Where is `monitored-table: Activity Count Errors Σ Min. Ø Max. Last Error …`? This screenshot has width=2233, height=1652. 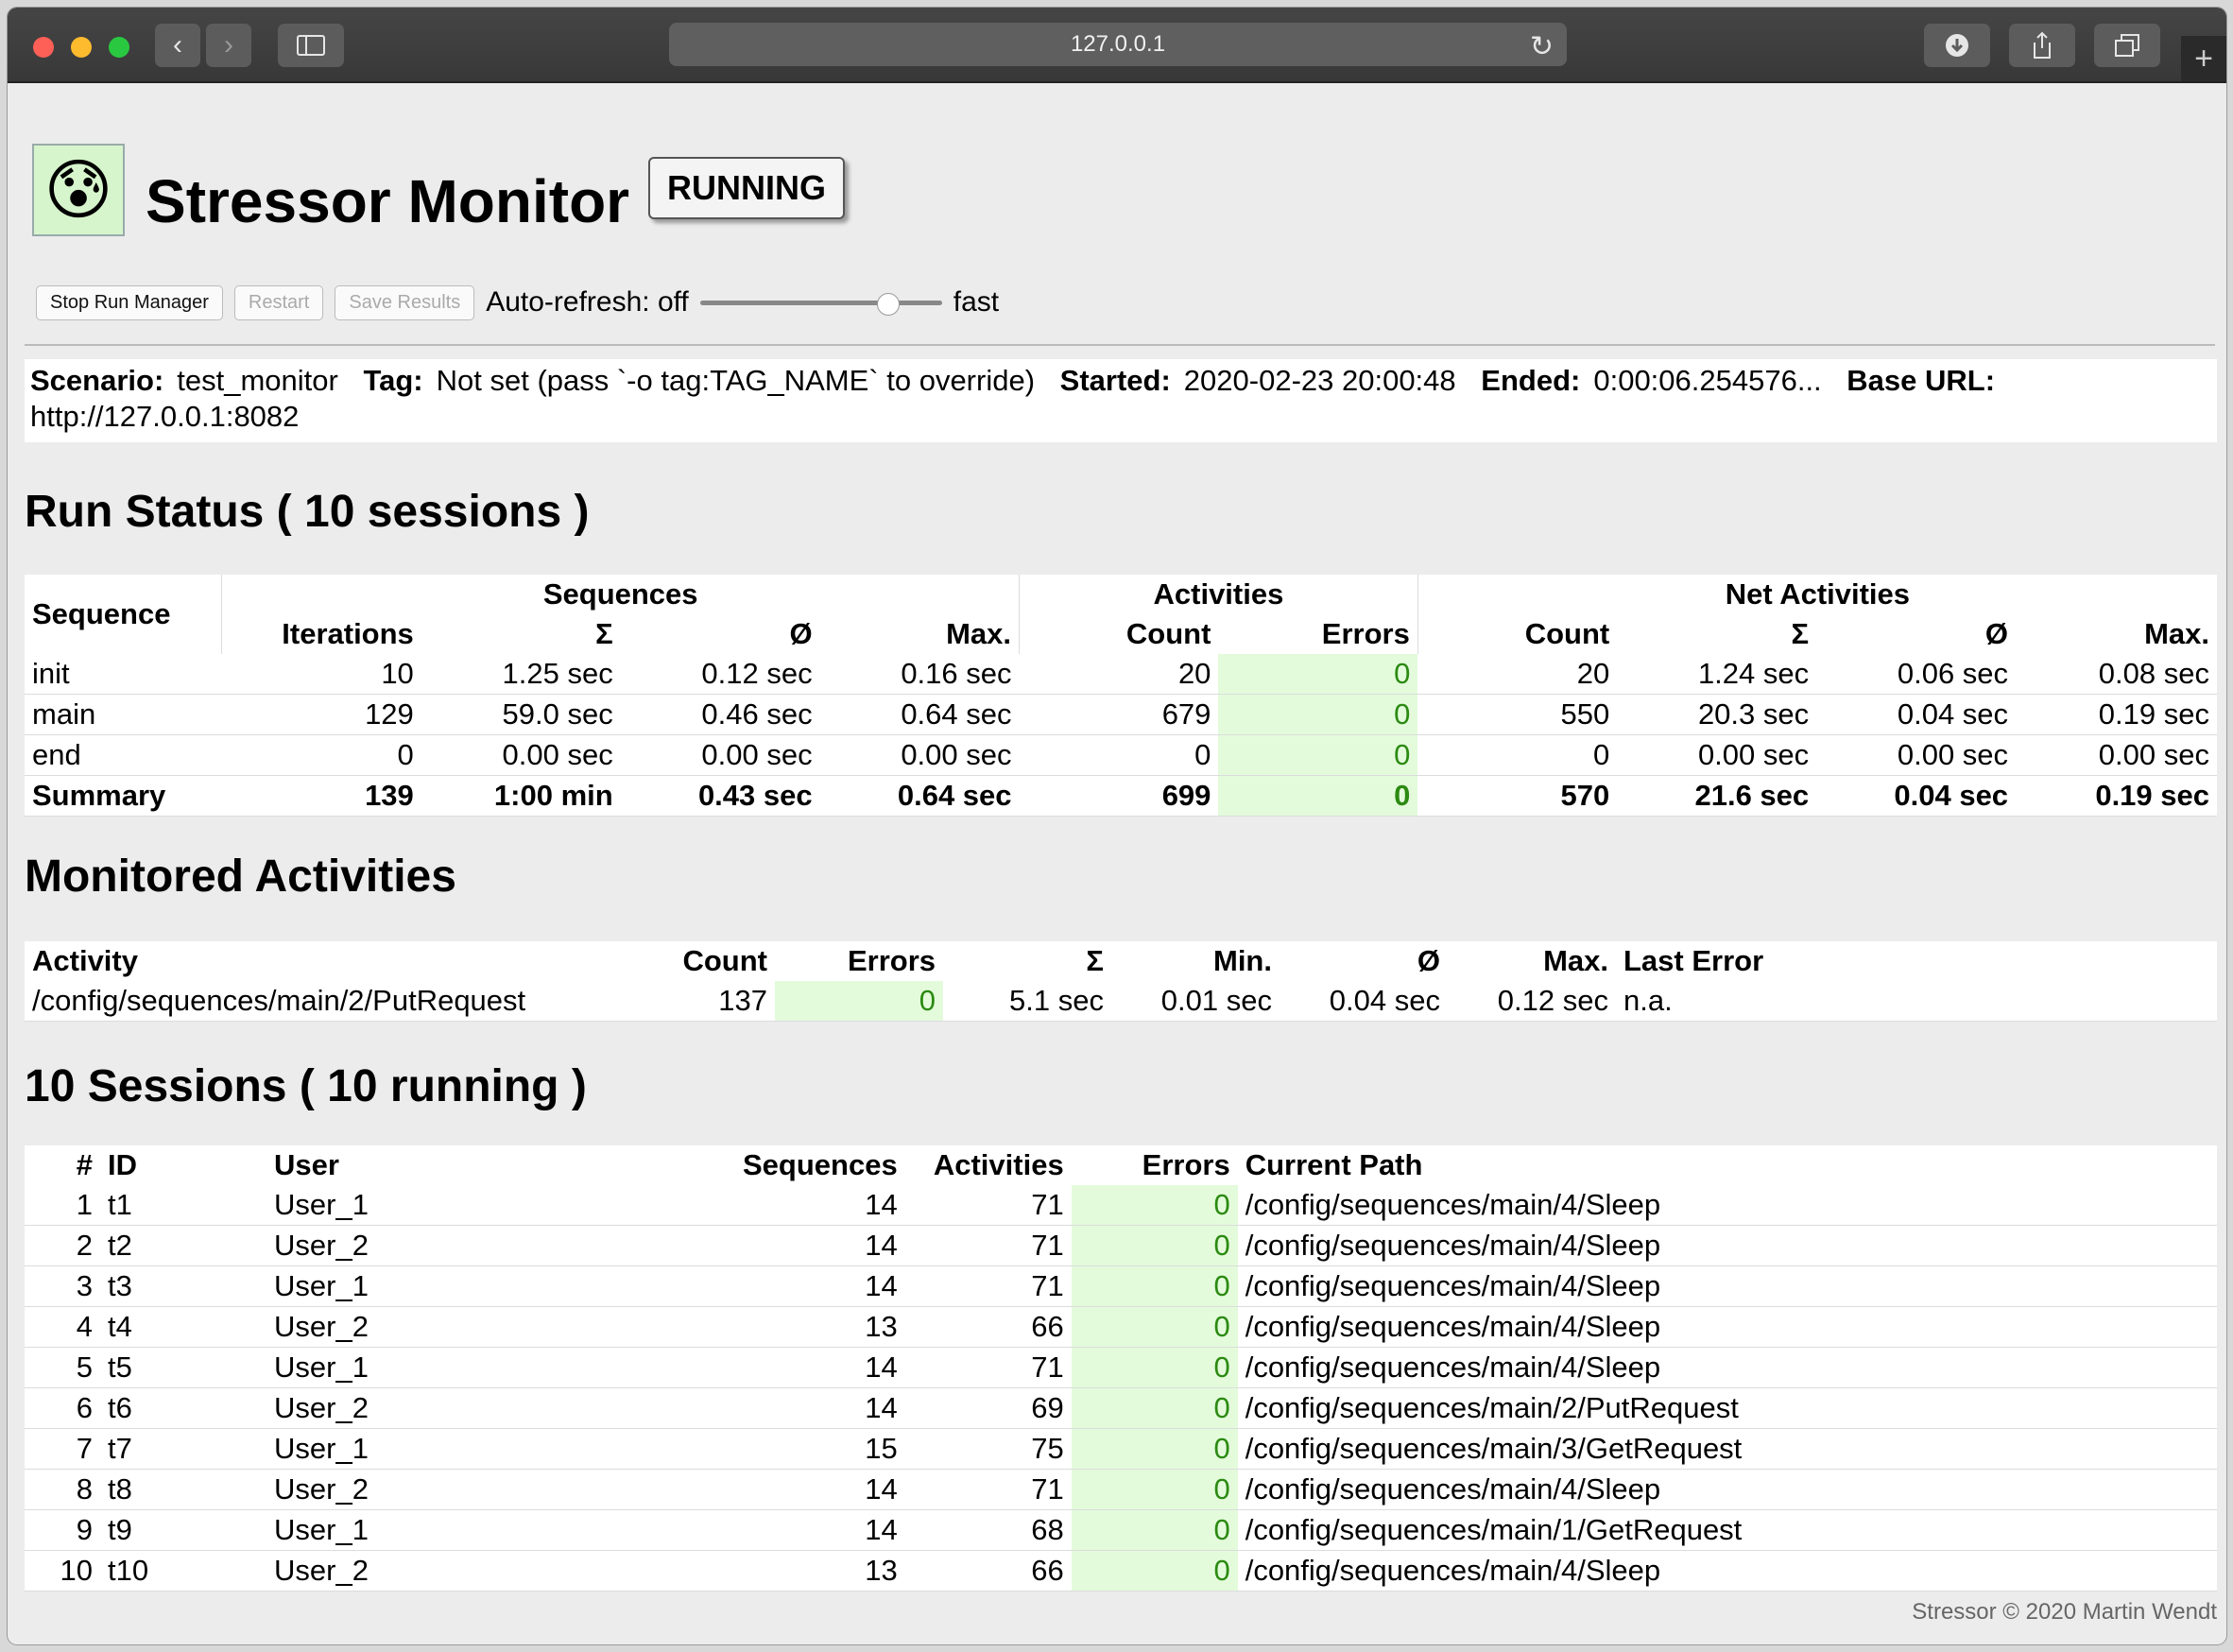 monitored-table: Activity Count Errors Σ Min. Ø Max. Last Error … is located at coordinates (1121, 981).